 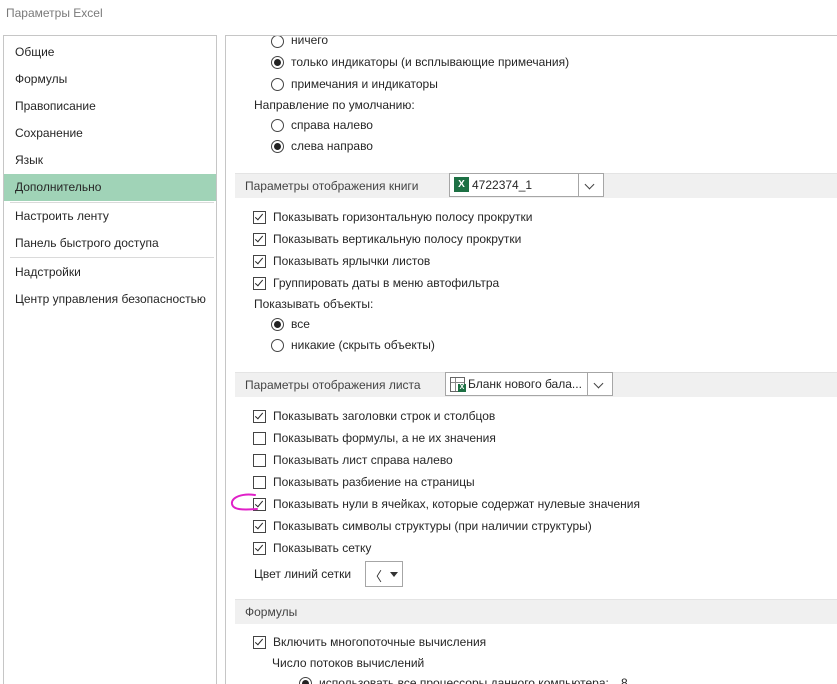 I want to click on vscroll-label: Показывать вертикальную полосу прокрутки, so click(x=397, y=239).